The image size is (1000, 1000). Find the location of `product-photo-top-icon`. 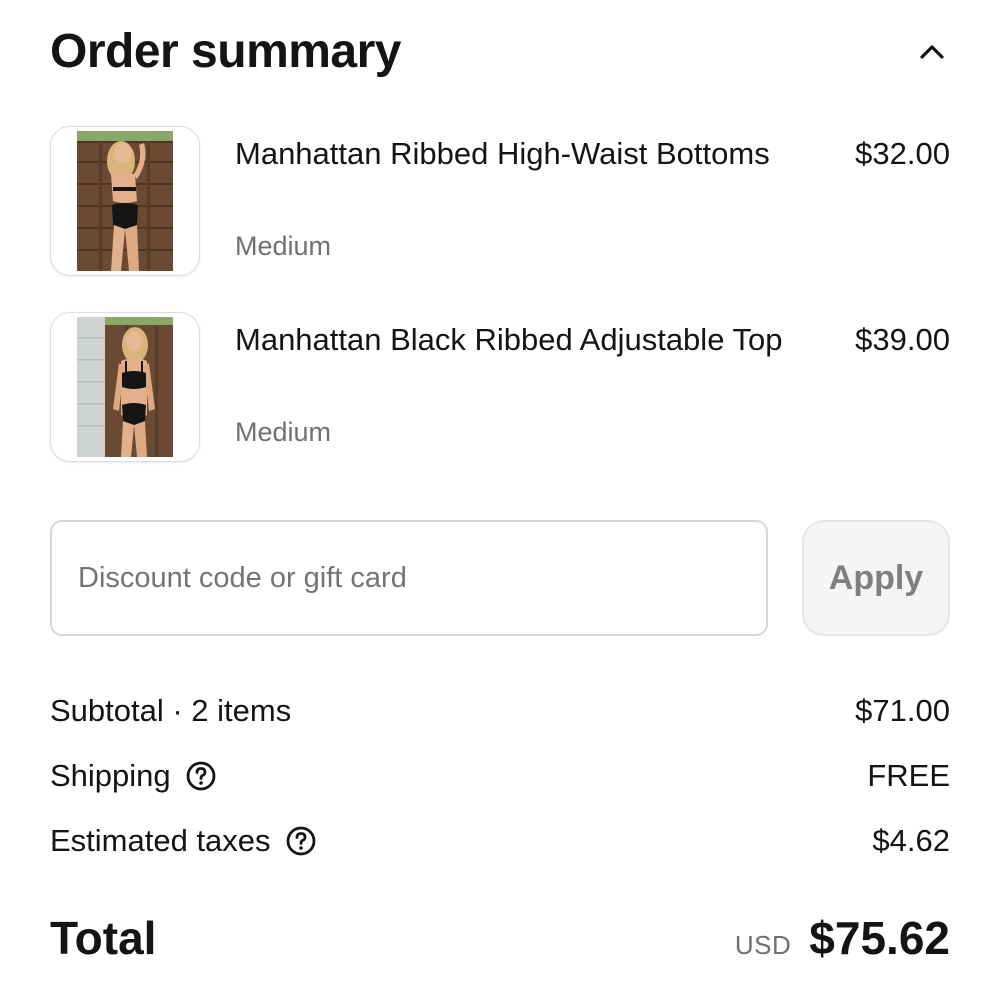

product-photo-top-icon is located at coordinates (125, 387).